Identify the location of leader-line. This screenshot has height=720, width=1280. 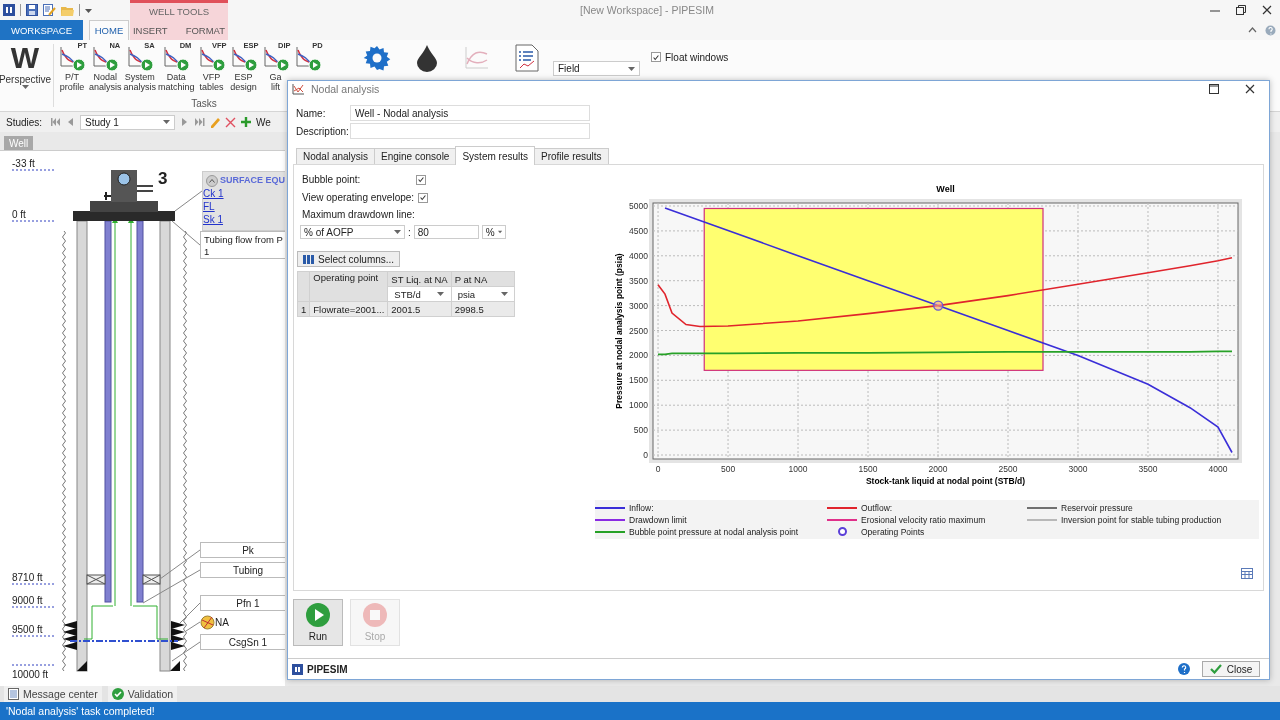
(188, 201).